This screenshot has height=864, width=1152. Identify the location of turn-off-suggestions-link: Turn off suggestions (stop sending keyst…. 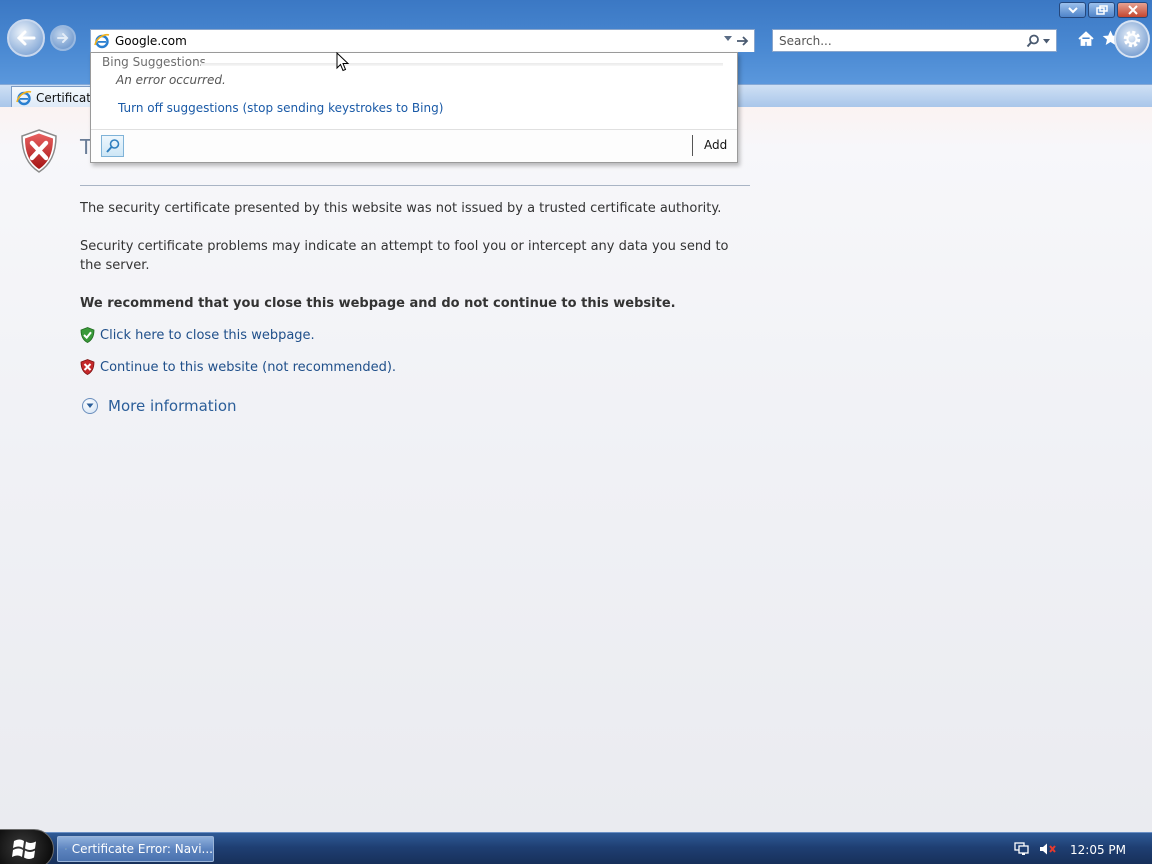
(280, 108).